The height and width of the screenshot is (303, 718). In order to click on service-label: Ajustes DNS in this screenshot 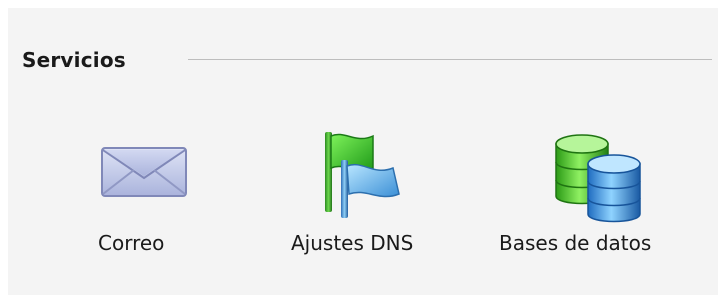, I will do `click(352, 243)`.